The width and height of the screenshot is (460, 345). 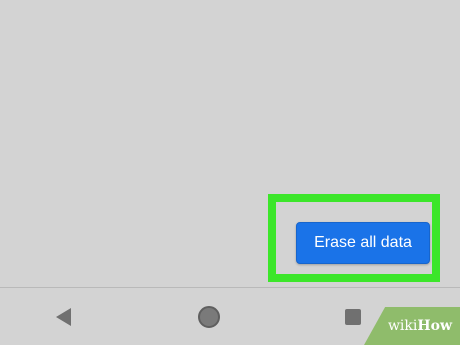 What do you see at coordinates (434, 326) in the screenshot?
I see `watermark-how: How` at bounding box center [434, 326].